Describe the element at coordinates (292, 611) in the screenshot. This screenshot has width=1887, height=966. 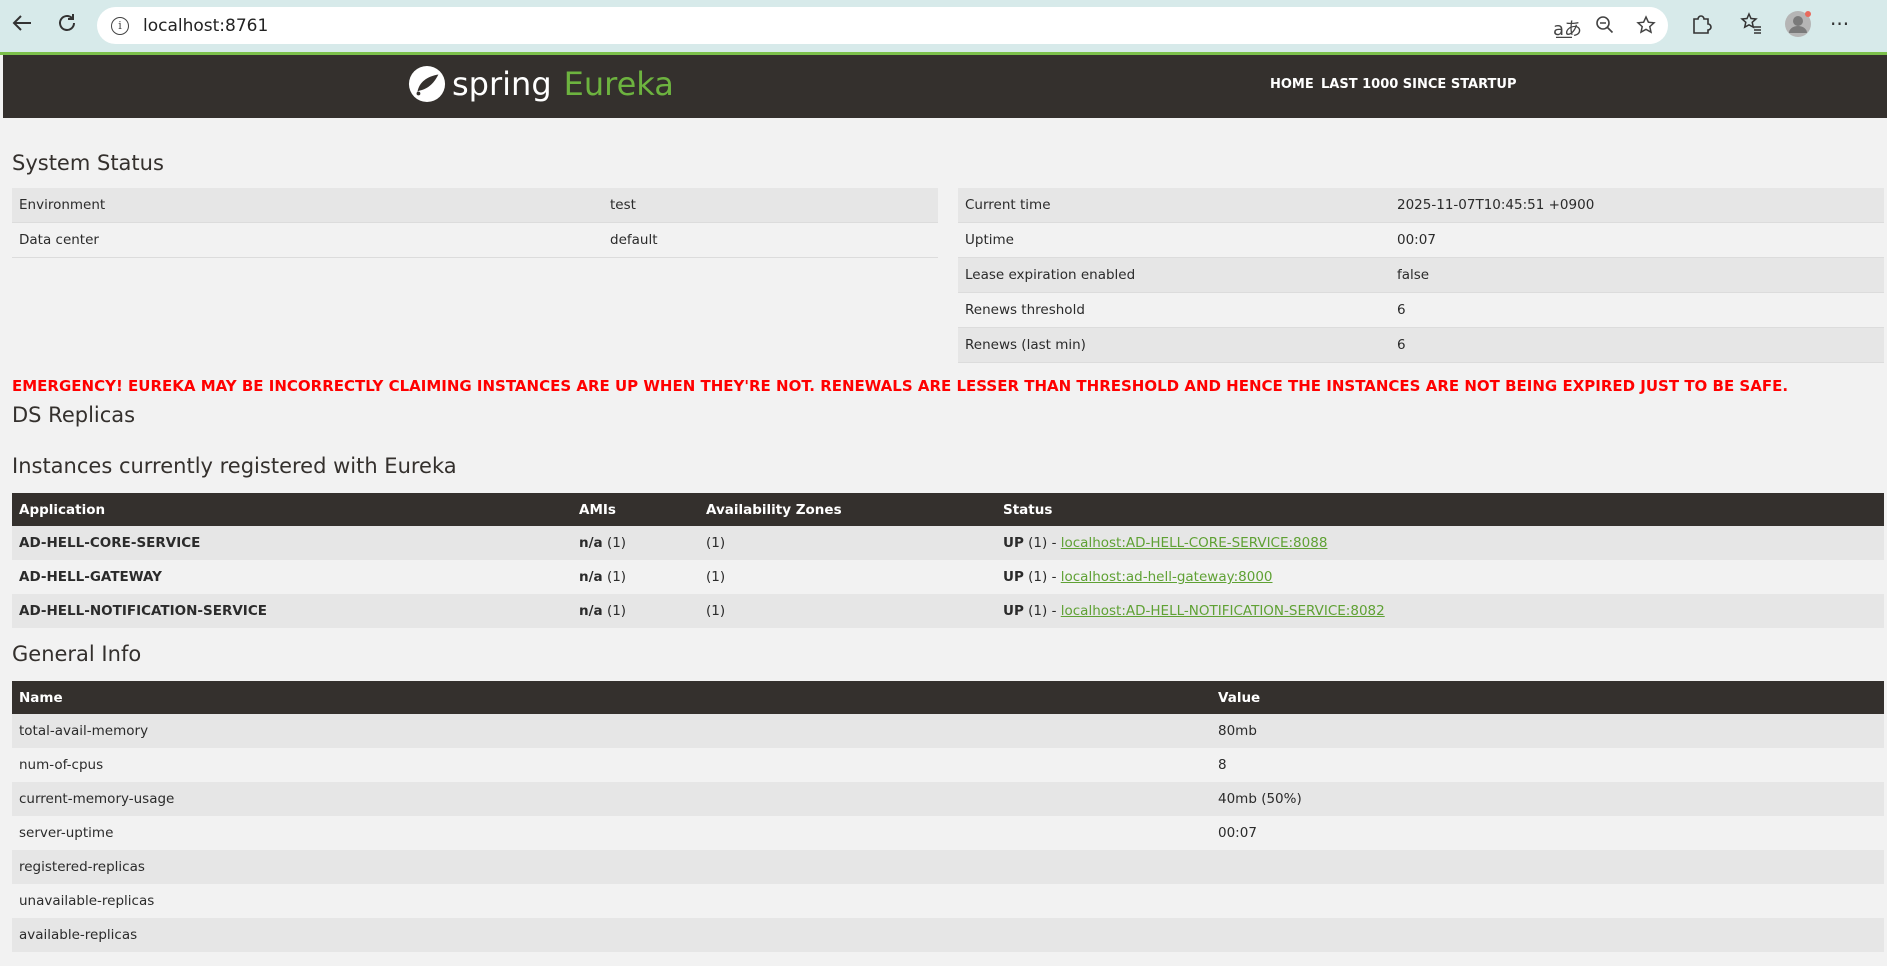
I see `application-name: AD-HELL-NOTIFICATION-SERVICE` at that location.